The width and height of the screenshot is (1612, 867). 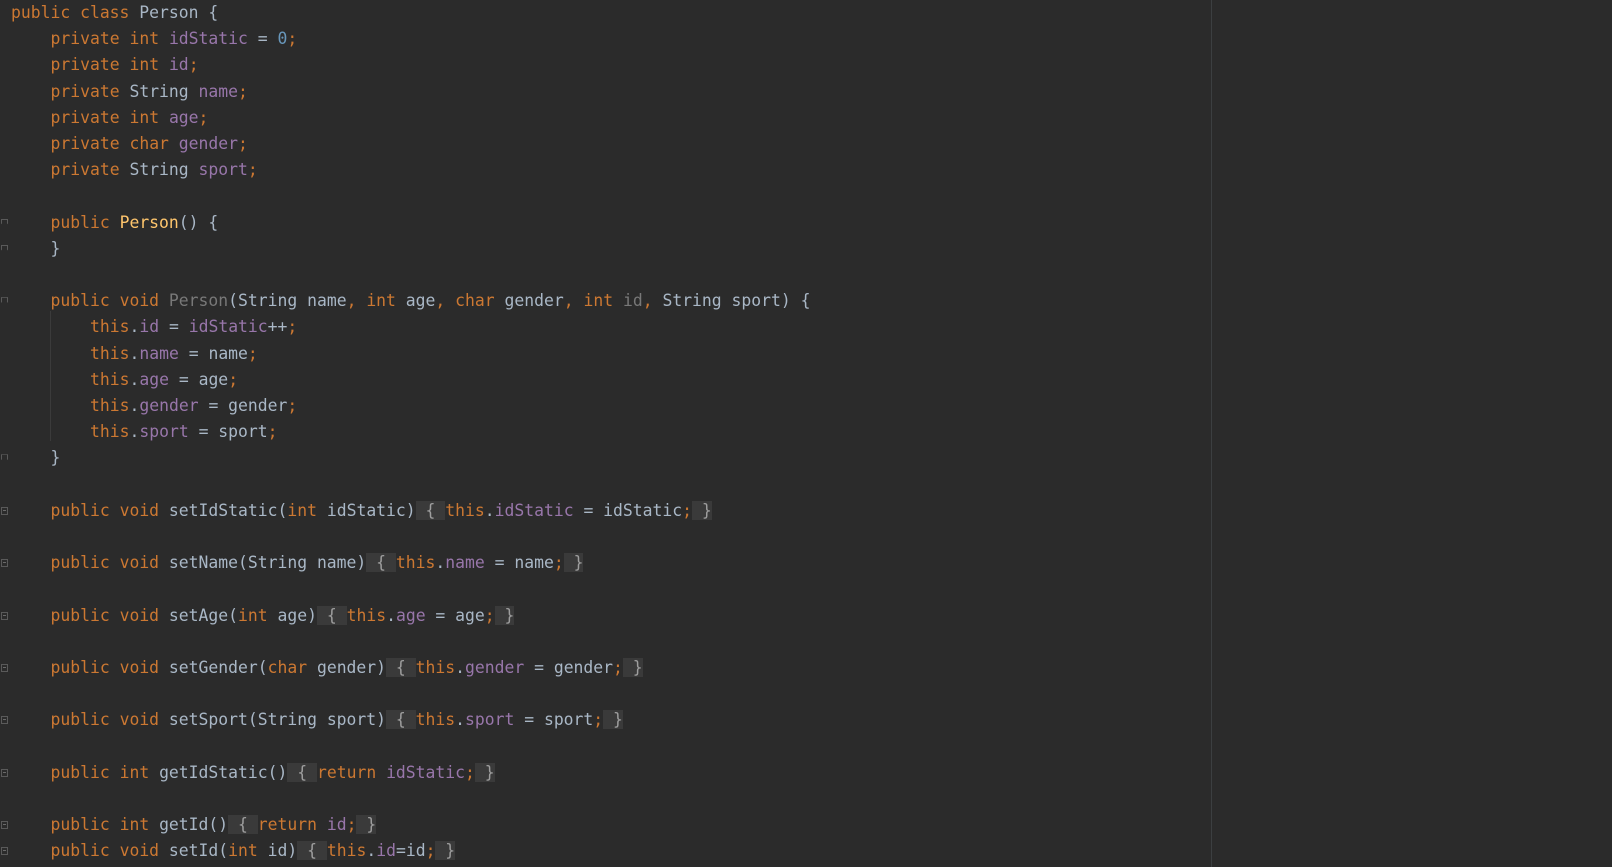 I want to click on code-token: setId, so click(x=193, y=851).